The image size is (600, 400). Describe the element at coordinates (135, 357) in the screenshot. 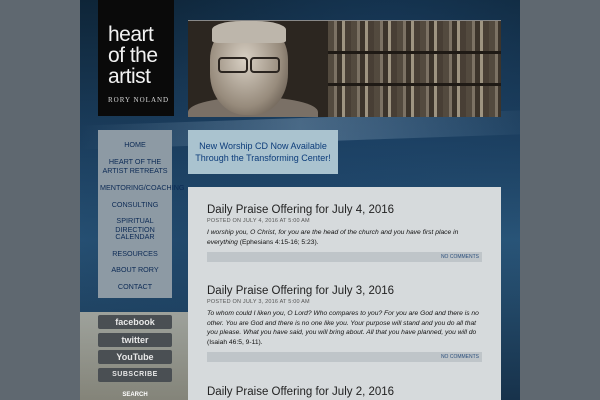

I see `youtube-button: YouTube` at that location.